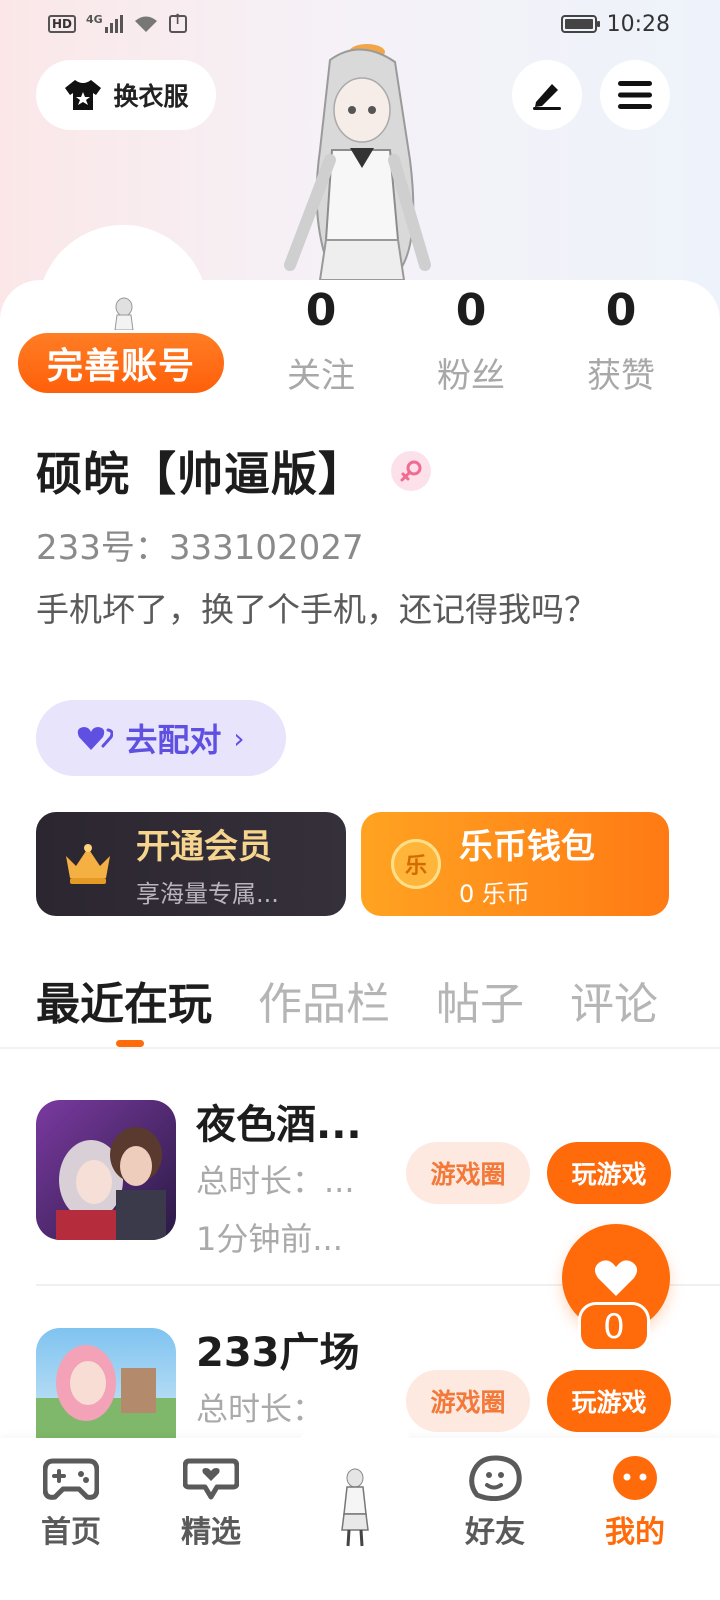 Image resolution: width=720 pixels, height=1600 pixels. What do you see at coordinates (151, 96) in the screenshot?
I see `change-outfit-label: 换衣服` at bounding box center [151, 96].